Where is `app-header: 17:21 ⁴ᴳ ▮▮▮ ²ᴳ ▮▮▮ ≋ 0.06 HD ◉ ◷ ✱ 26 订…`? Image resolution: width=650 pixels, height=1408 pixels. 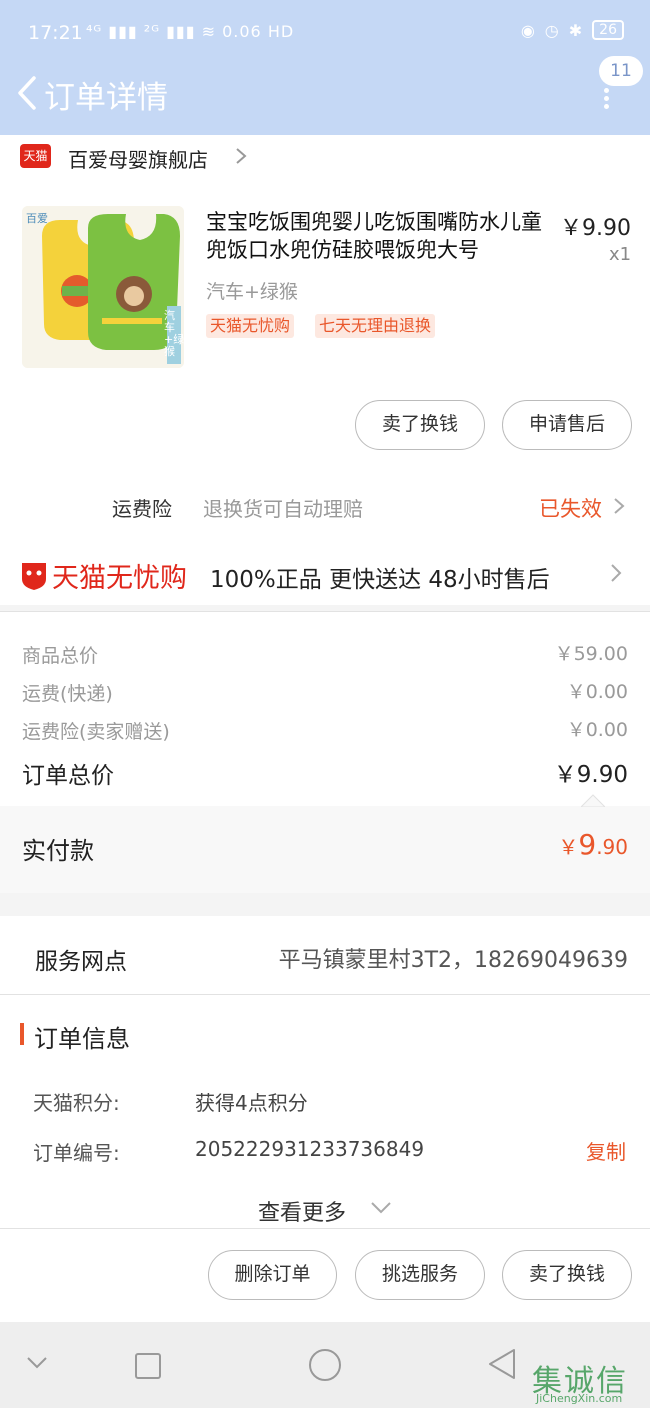 app-header: 17:21 ⁴ᴳ ▮▮▮ ²ᴳ ▮▮▮ ≋ 0.06 HD ◉ ◷ ✱ 26 订… is located at coordinates (325, 67).